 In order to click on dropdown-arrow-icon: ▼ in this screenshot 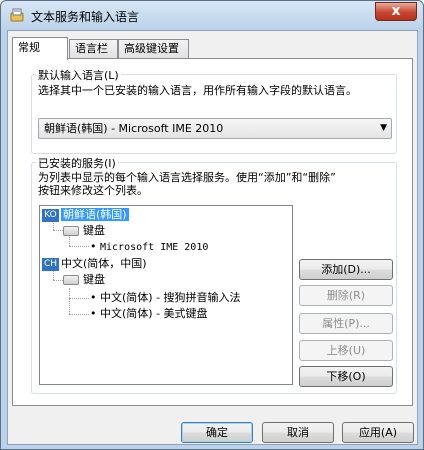, I will do `click(383, 128)`.